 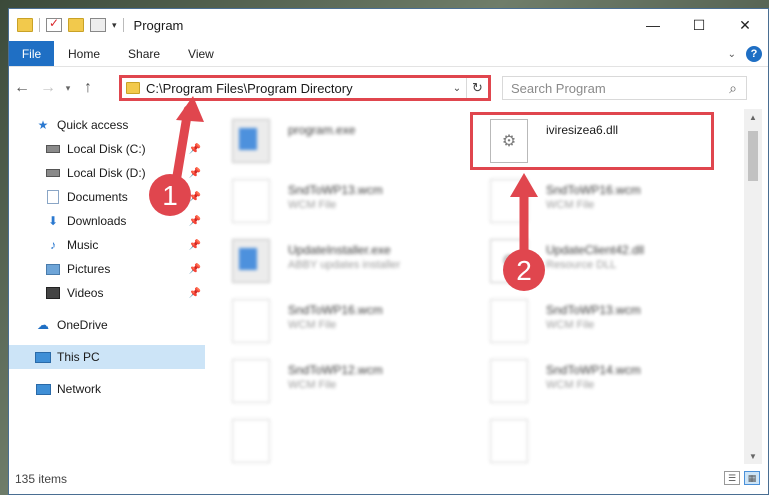 What do you see at coordinates (107, 125) in the screenshot?
I see `sidebar-item-quick-access: ★ Quick access` at bounding box center [107, 125].